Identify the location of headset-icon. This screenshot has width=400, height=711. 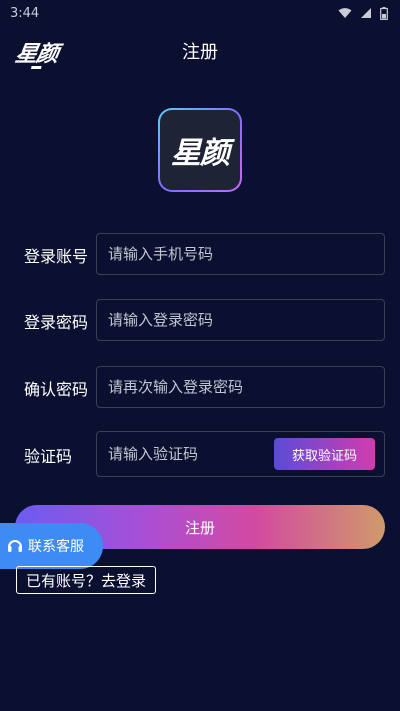
(15, 546).